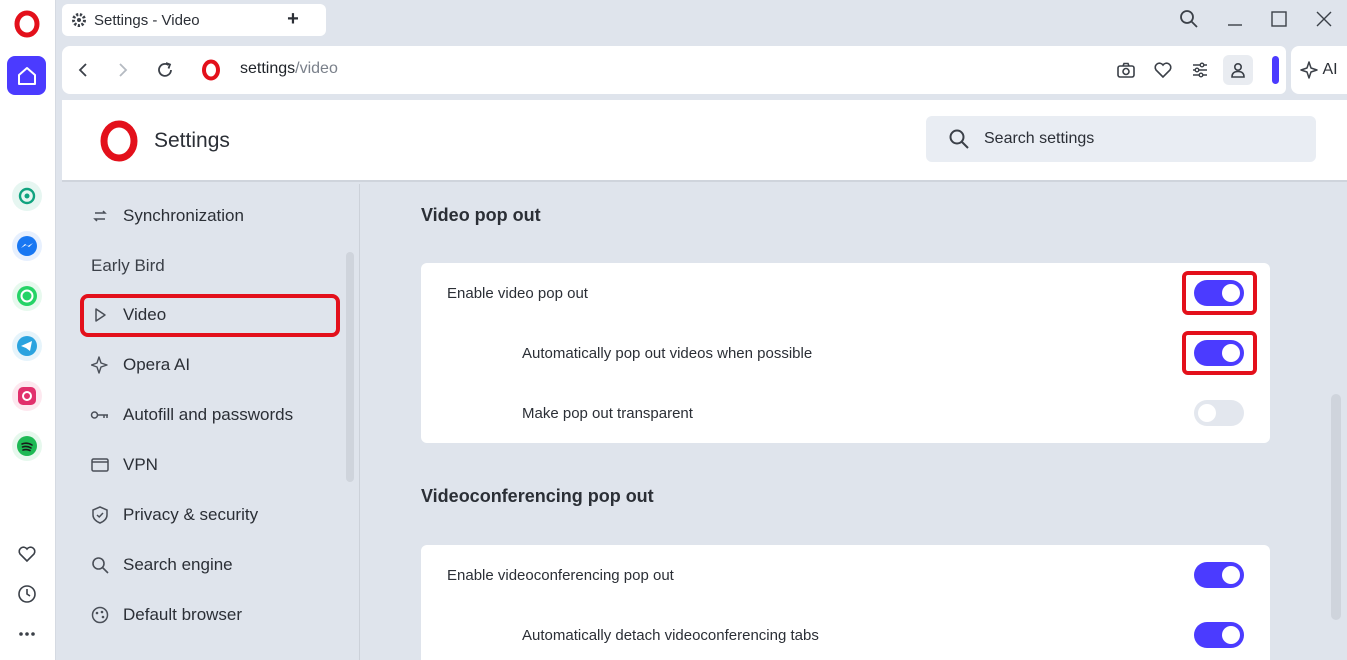 The width and height of the screenshot is (1347, 660). Describe the element at coordinates (1276, 70) in the screenshot. I see `sidebar-toggle-button` at that location.